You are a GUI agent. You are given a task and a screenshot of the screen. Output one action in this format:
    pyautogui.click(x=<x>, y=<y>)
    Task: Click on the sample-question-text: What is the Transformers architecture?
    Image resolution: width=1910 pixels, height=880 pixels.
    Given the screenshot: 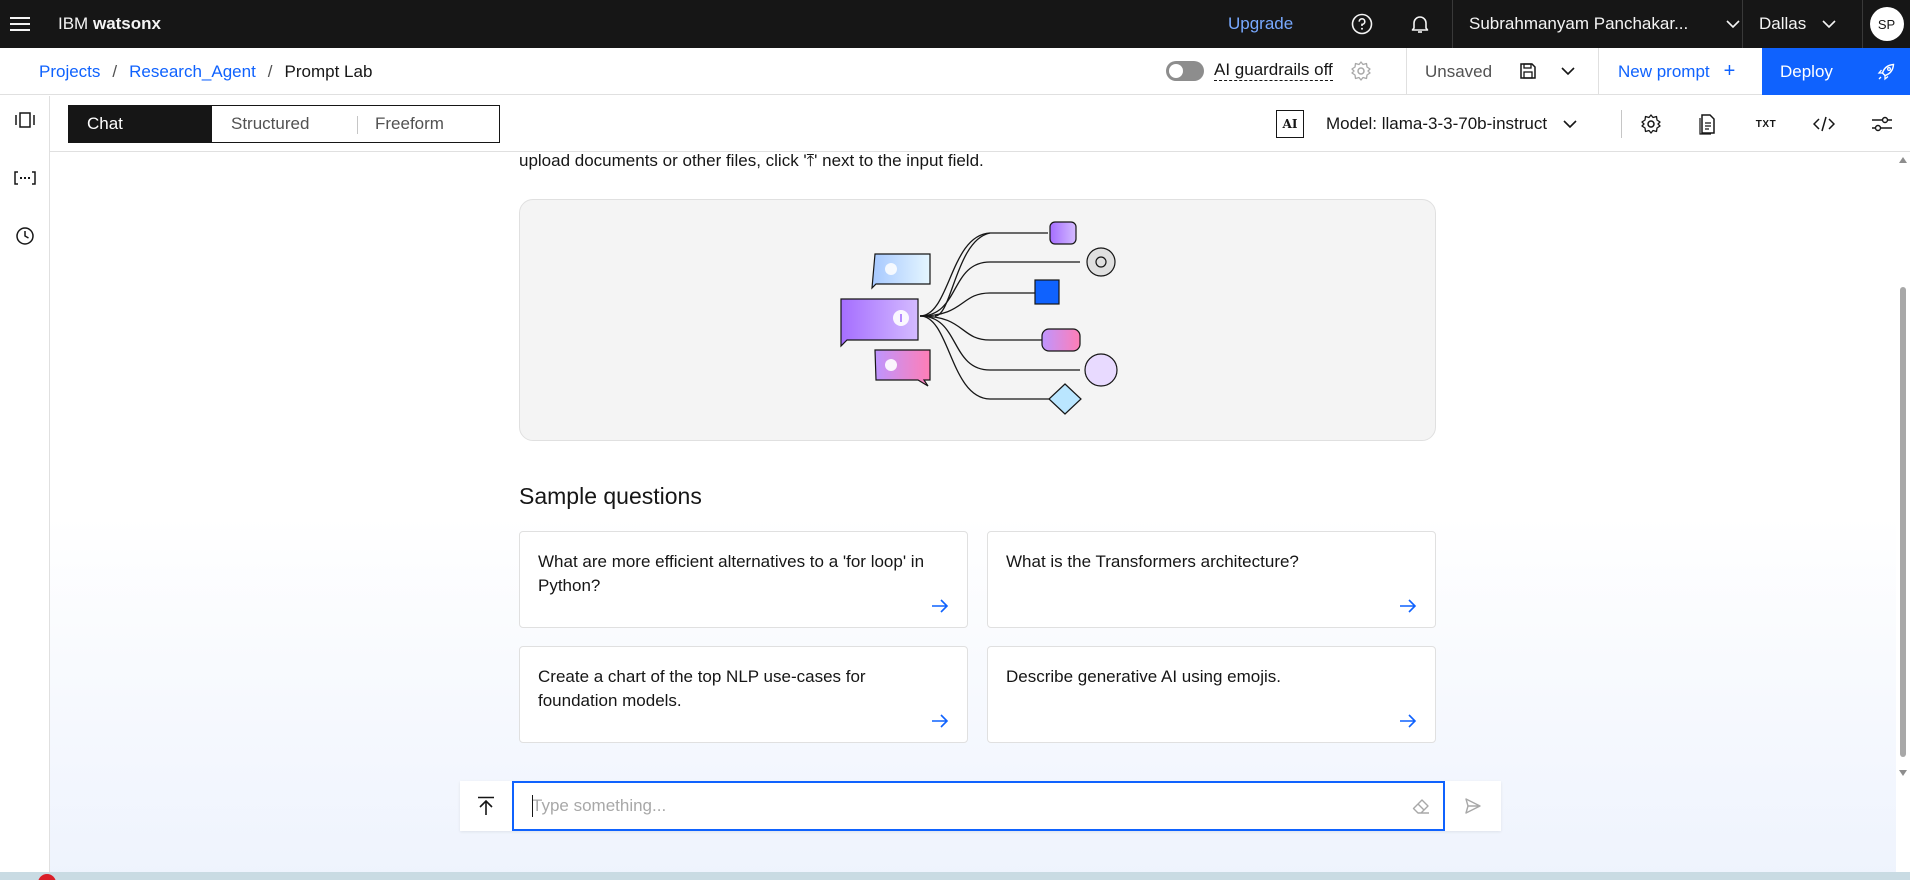 What is the action you would take?
    pyautogui.click(x=1152, y=561)
    